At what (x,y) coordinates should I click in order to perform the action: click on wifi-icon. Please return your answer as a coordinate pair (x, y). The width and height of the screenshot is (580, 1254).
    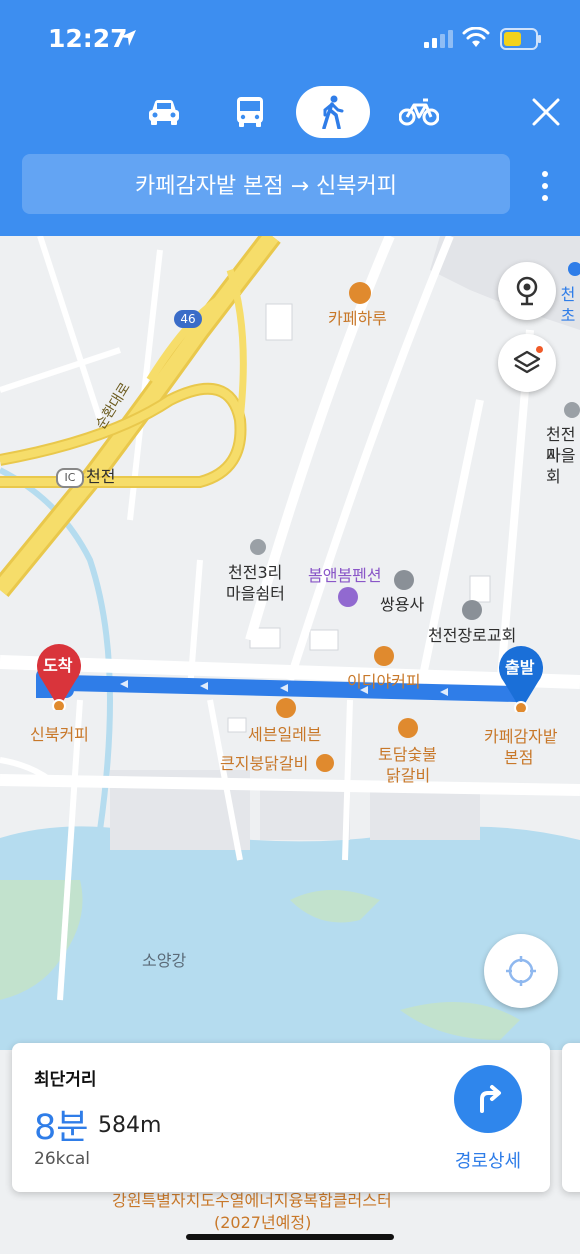
    Looking at the image, I should click on (476, 37).